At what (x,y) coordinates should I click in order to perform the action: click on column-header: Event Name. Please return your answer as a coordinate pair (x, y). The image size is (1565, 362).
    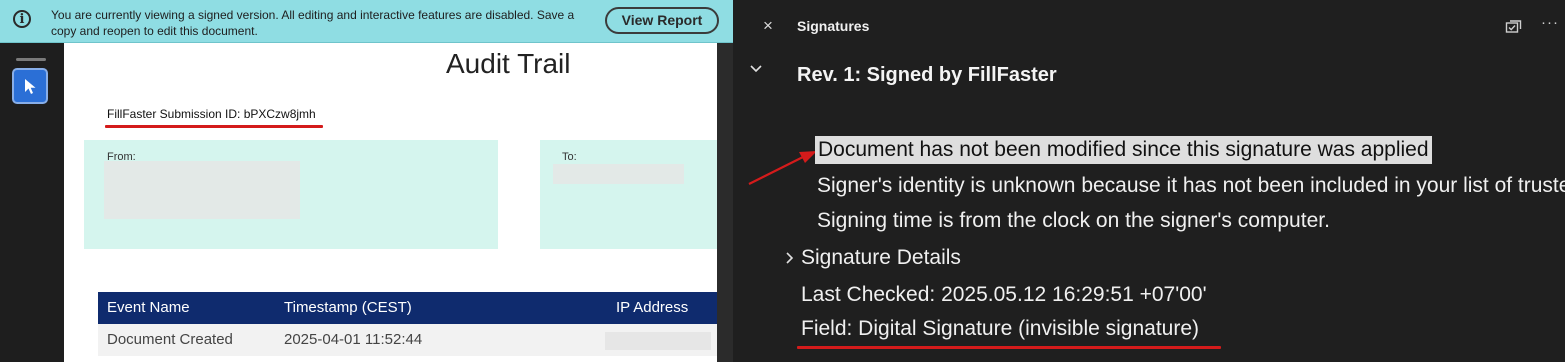
    Looking at the image, I should click on (148, 307).